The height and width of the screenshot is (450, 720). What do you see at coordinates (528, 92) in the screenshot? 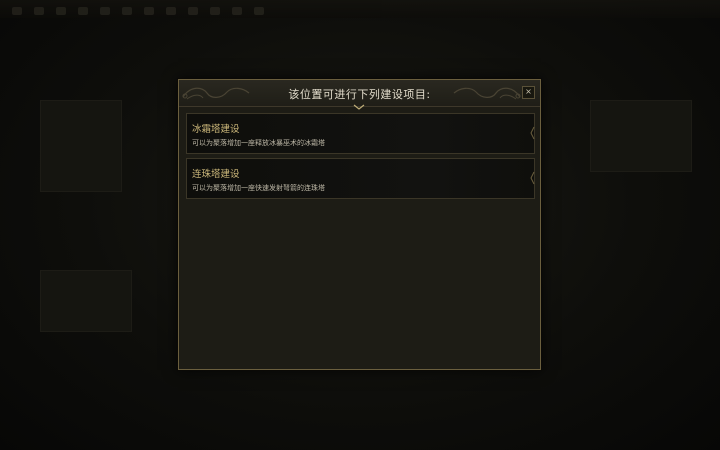
I see `close-button: ×` at bounding box center [528, 92].